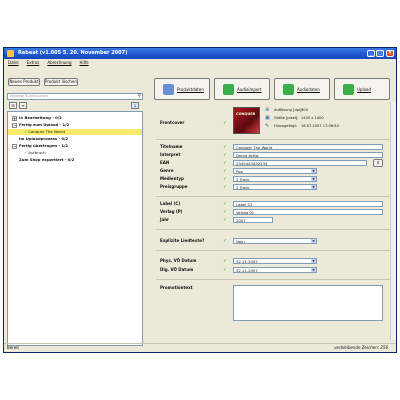 The image size is (400, 400). What do you see at coordinates (275, 171) in the screenshot?
I see `genre-select: Pop ▼` at bounding box center [275, 171].